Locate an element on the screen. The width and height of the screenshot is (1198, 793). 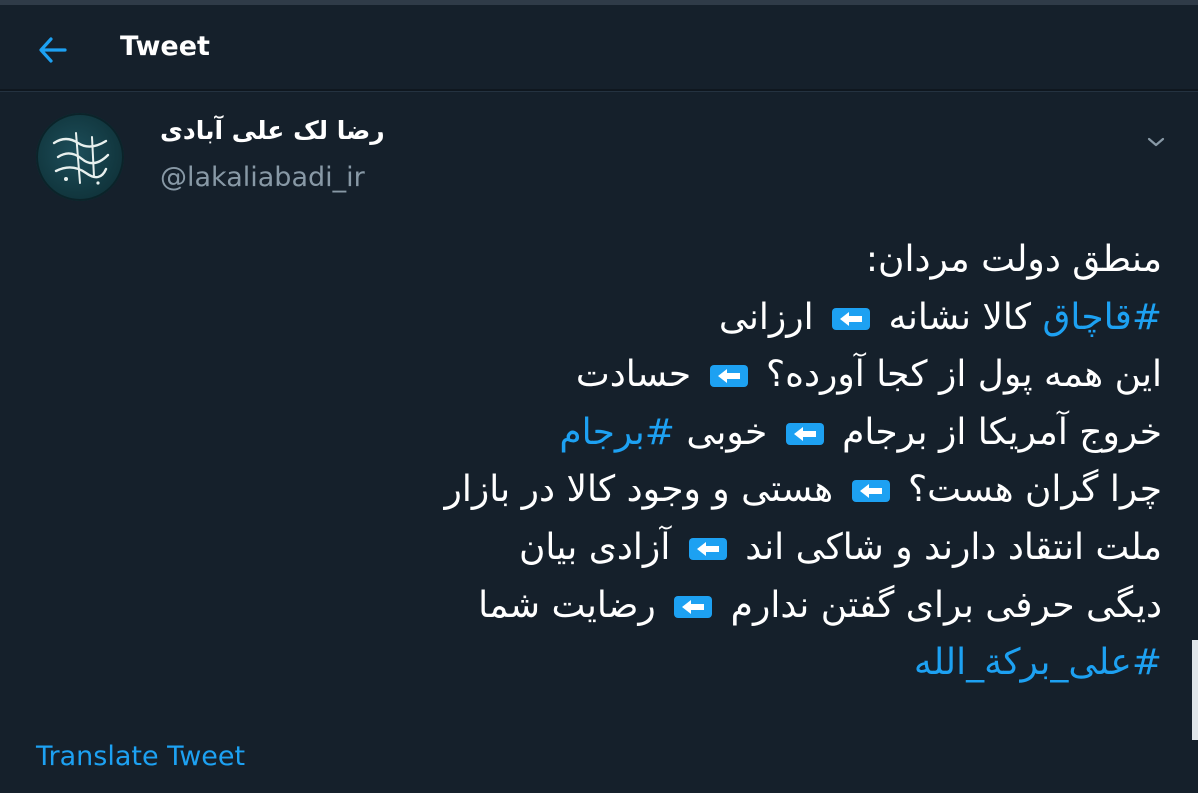
tweet-line-7: دیگی حرفی برای گفتن ندارم رضایت شما is located at coordinates (602, 606).